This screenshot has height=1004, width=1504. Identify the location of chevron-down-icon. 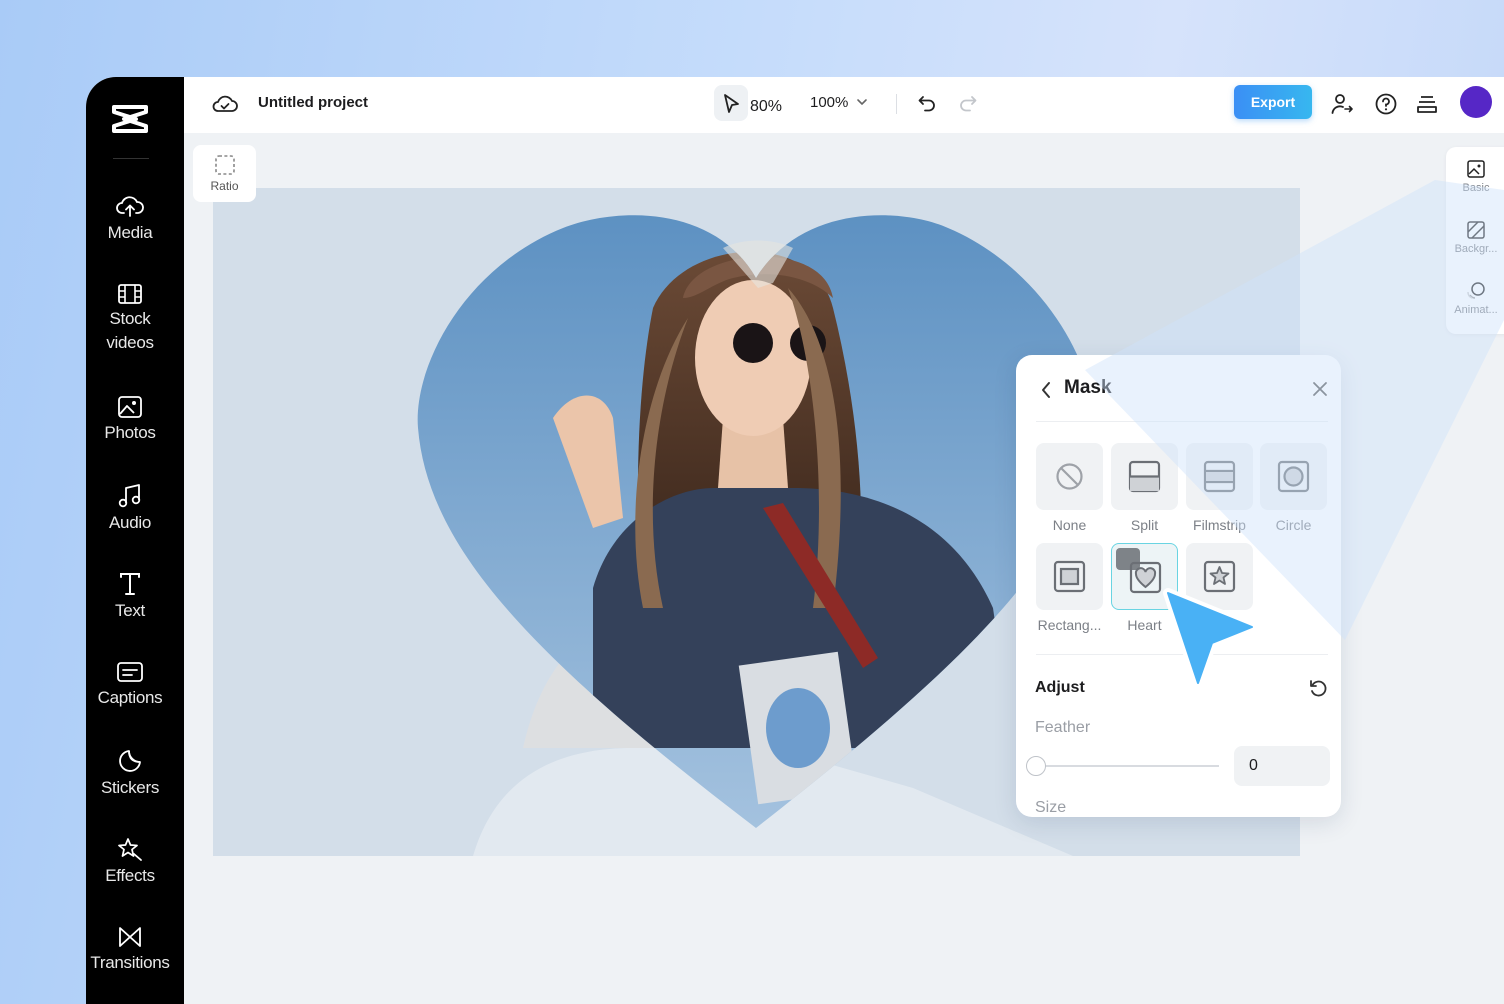
(862, 102).